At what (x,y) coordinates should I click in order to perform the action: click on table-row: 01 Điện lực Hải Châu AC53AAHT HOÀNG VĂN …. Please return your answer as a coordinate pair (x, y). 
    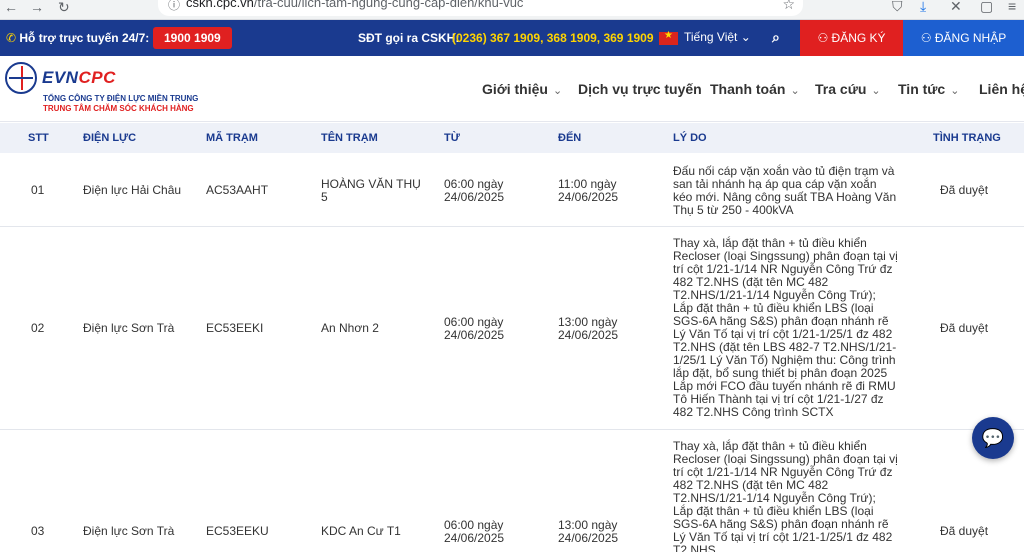
    Looking at the image, I should click on (512, 190).